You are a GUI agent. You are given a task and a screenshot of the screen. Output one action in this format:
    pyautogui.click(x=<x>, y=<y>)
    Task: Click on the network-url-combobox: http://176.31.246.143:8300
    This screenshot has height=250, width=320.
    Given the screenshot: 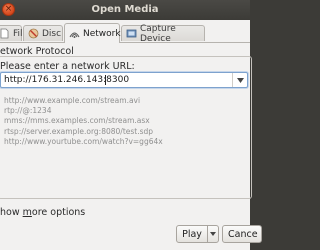 What is the action you would take?
    pyautogui.click(x=124, y=80)
    